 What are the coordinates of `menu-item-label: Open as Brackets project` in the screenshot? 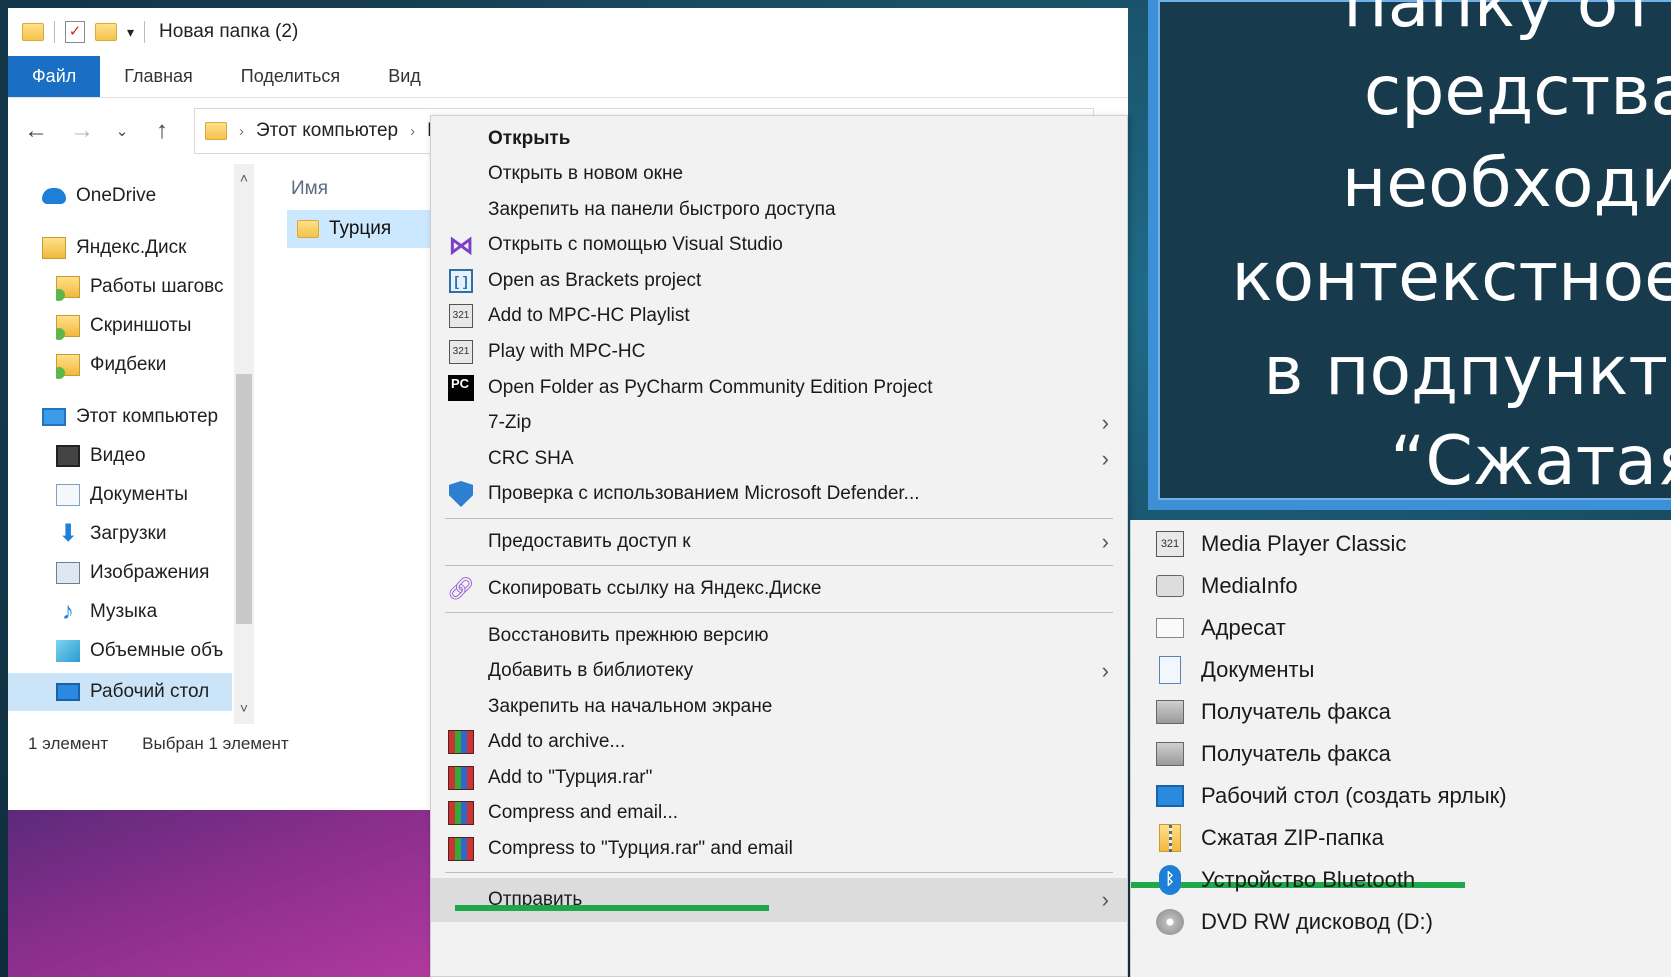 It's located at (595, 280).